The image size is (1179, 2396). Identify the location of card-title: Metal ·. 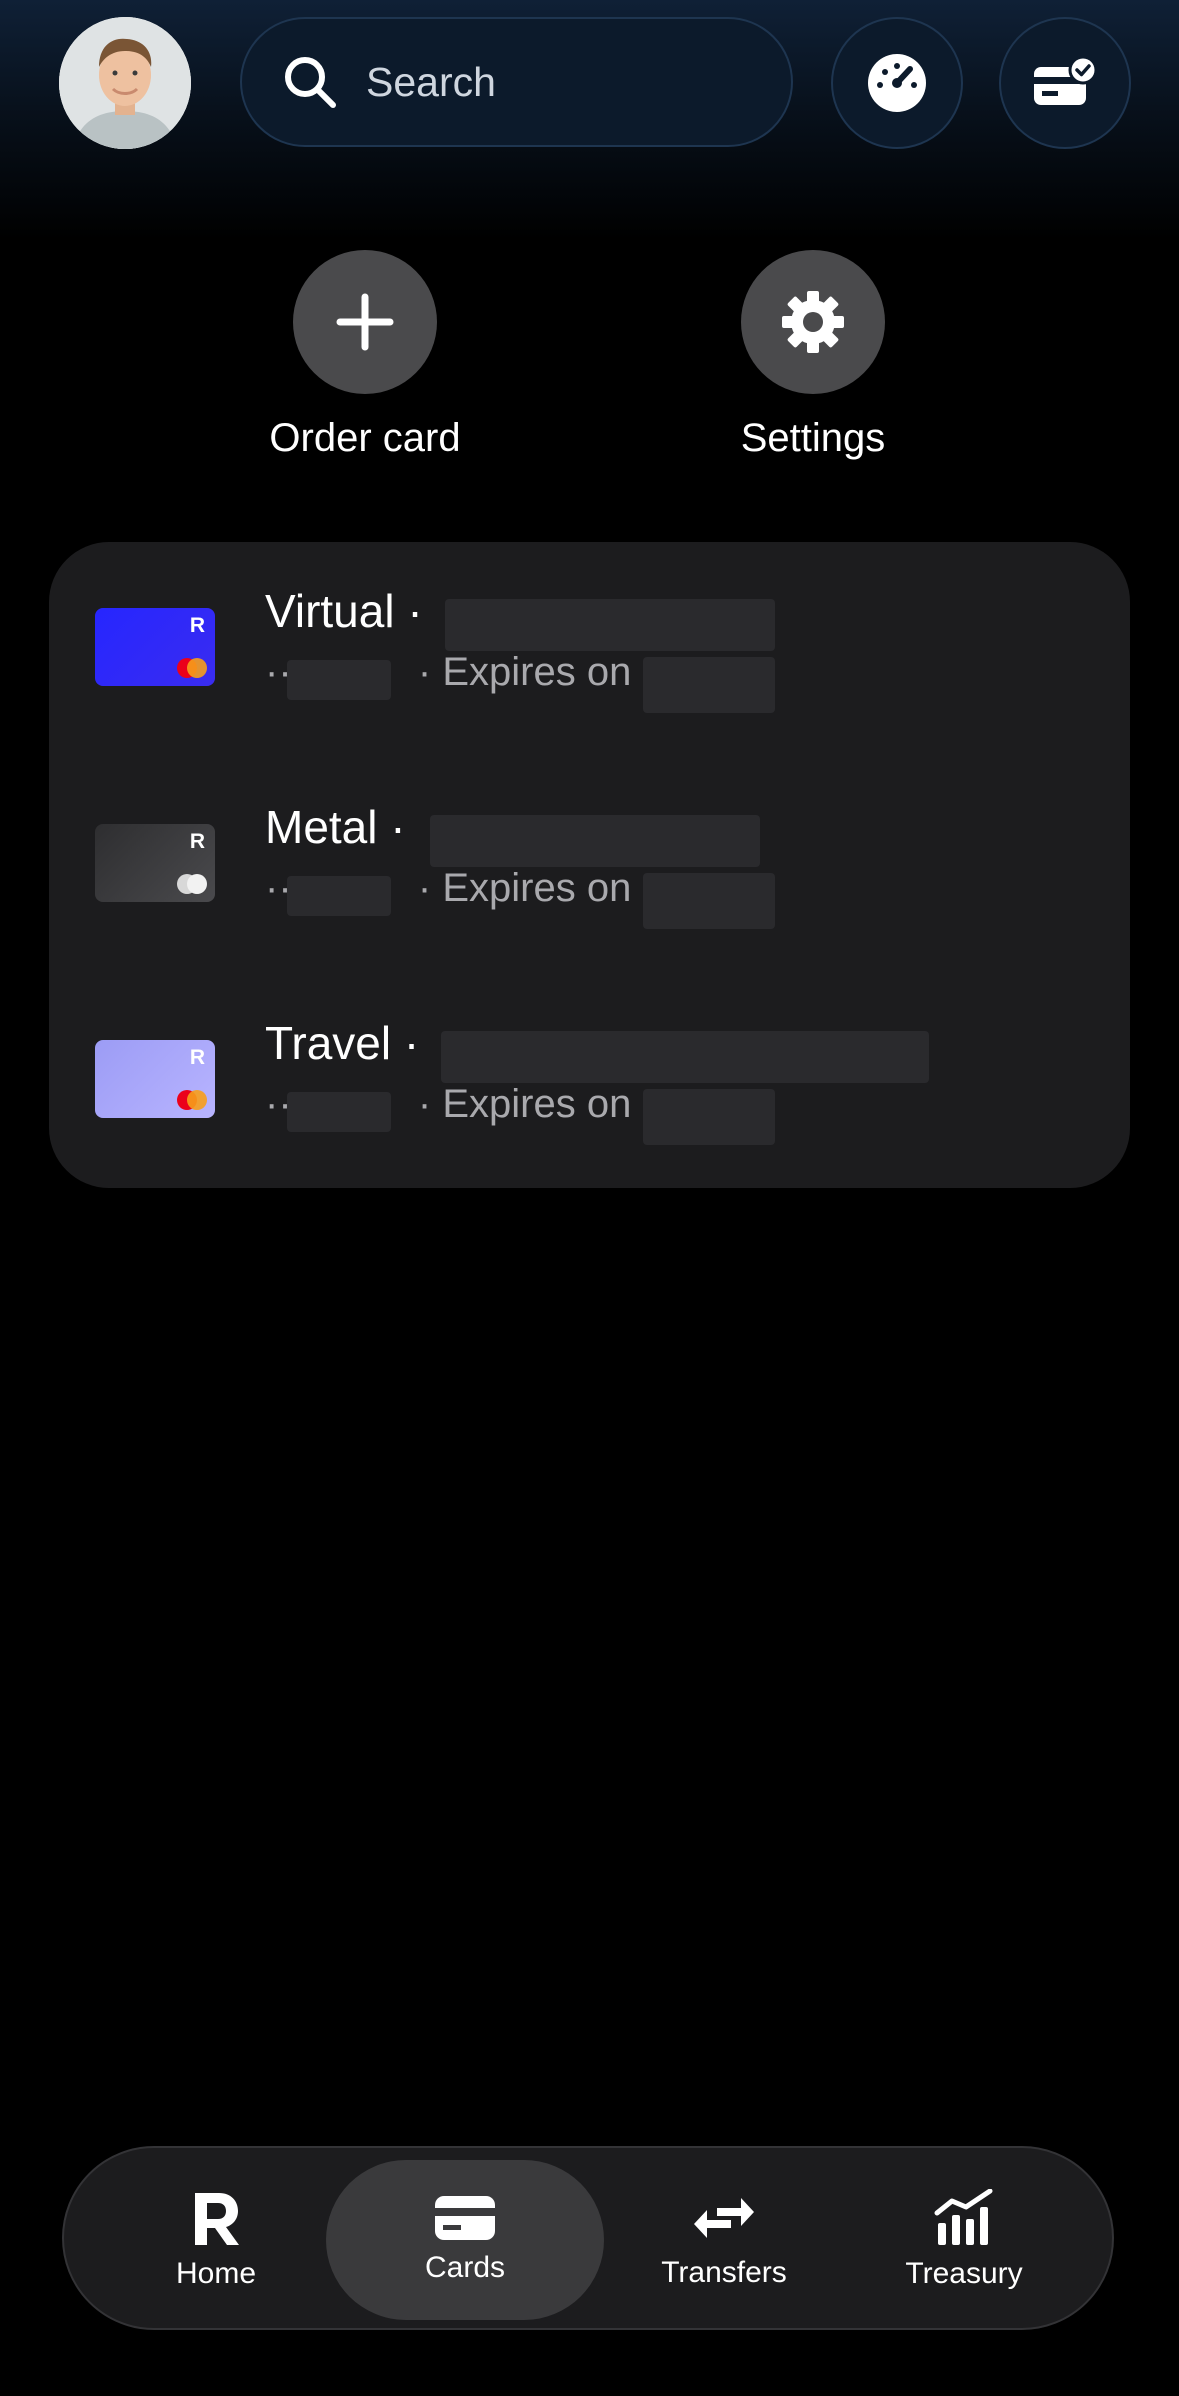
(335, 827).